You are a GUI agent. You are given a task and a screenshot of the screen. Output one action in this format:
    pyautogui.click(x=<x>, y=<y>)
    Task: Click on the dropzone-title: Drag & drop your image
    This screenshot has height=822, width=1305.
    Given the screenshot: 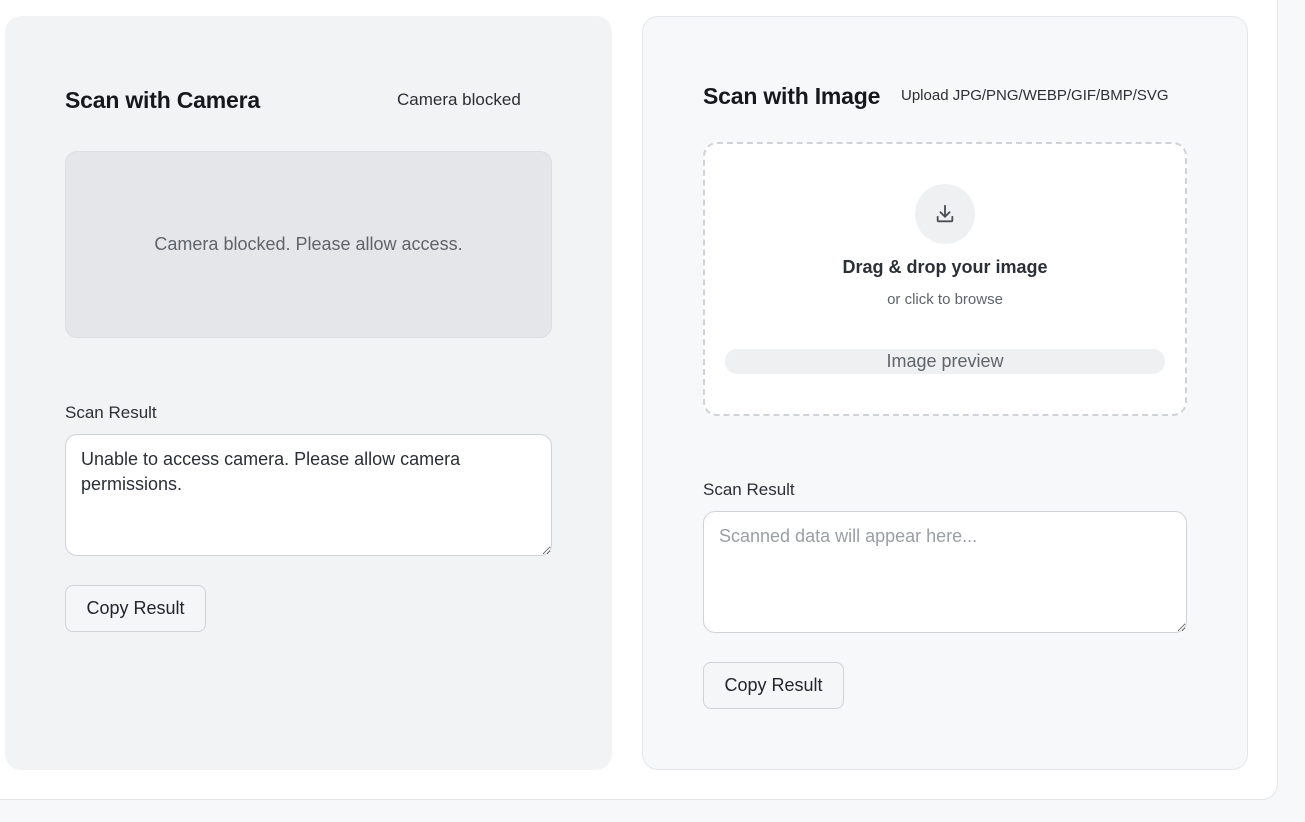 What is the action you would take?
    pyautogui.click(x=945, y=267)
    